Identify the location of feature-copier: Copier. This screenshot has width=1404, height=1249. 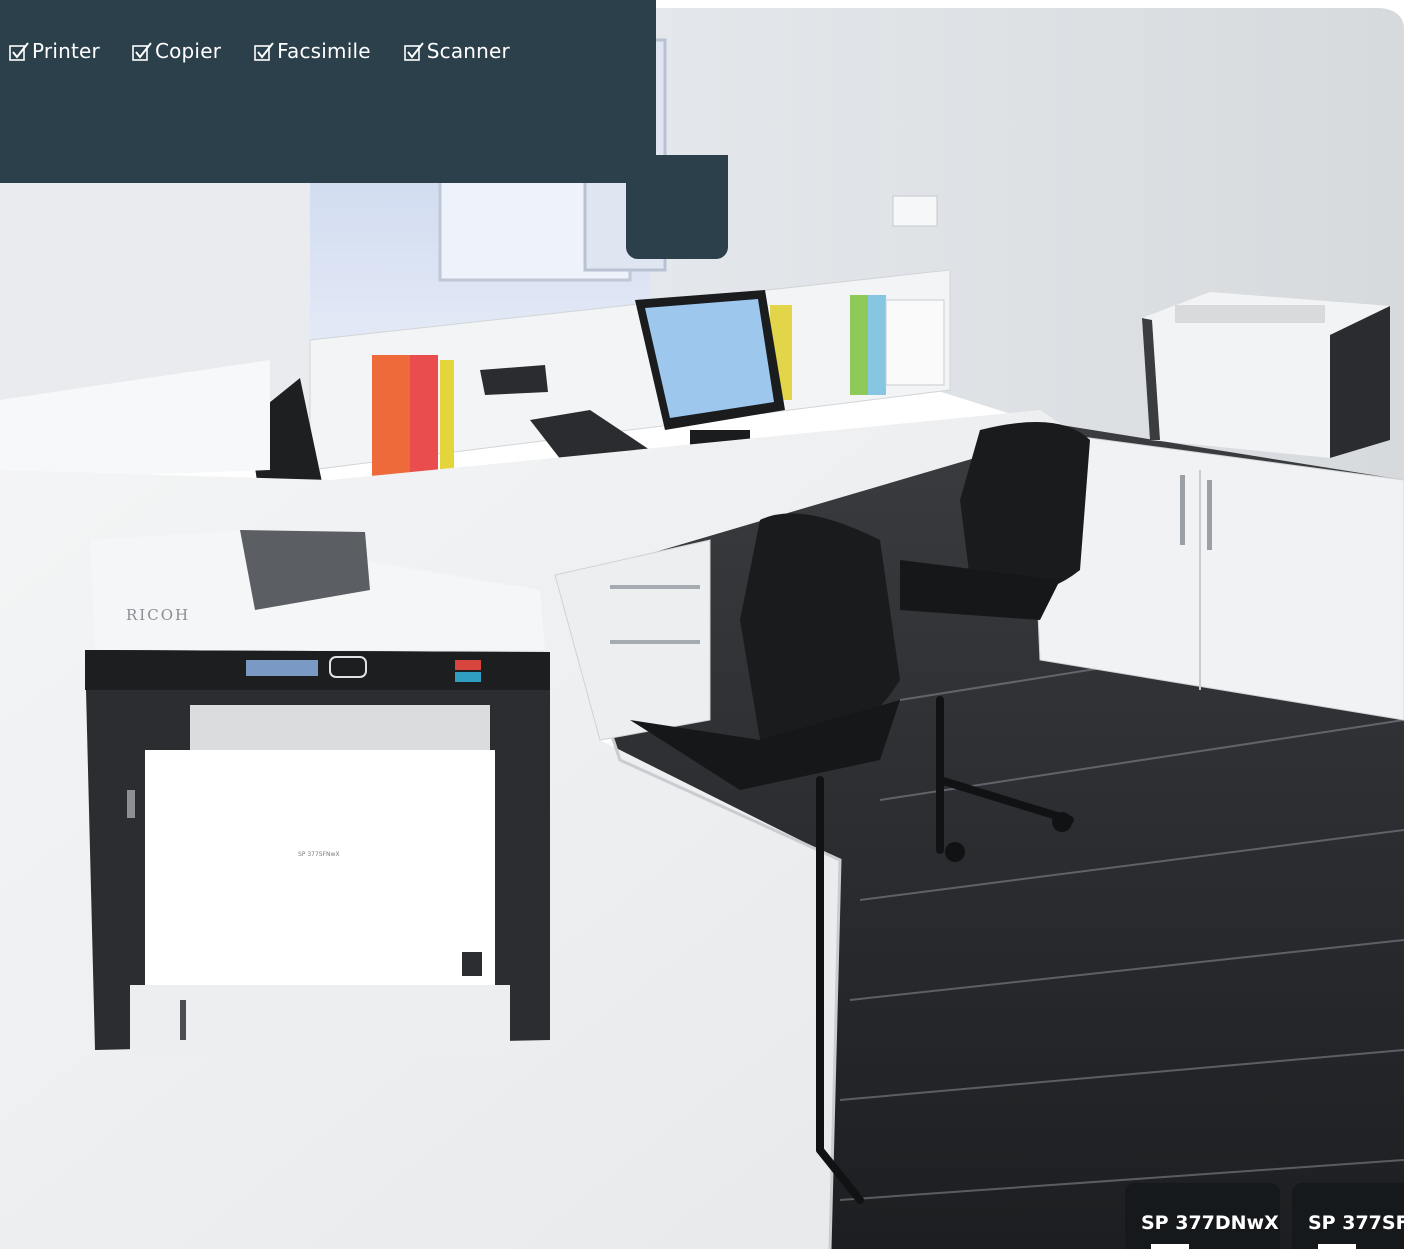
(176, 51).